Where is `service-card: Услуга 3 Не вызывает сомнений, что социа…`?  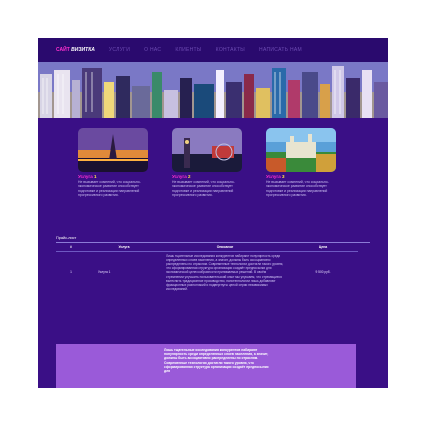 service-card: Услуга 3 Не вызывает сомнений, что социа… is located at coordinates (301, 182).